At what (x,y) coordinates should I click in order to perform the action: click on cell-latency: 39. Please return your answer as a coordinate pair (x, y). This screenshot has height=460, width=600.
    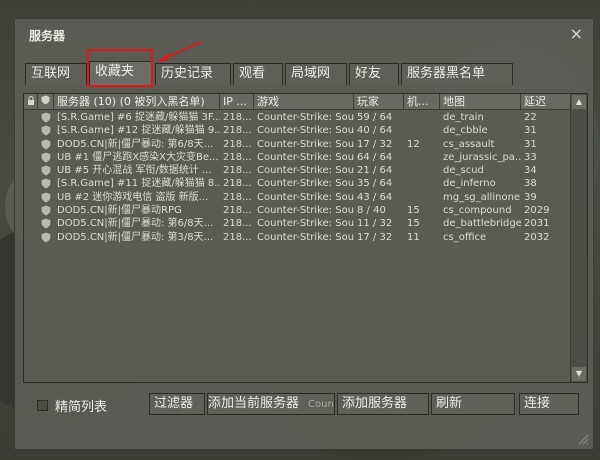
    Looking at the image, I should click on (530, 197).